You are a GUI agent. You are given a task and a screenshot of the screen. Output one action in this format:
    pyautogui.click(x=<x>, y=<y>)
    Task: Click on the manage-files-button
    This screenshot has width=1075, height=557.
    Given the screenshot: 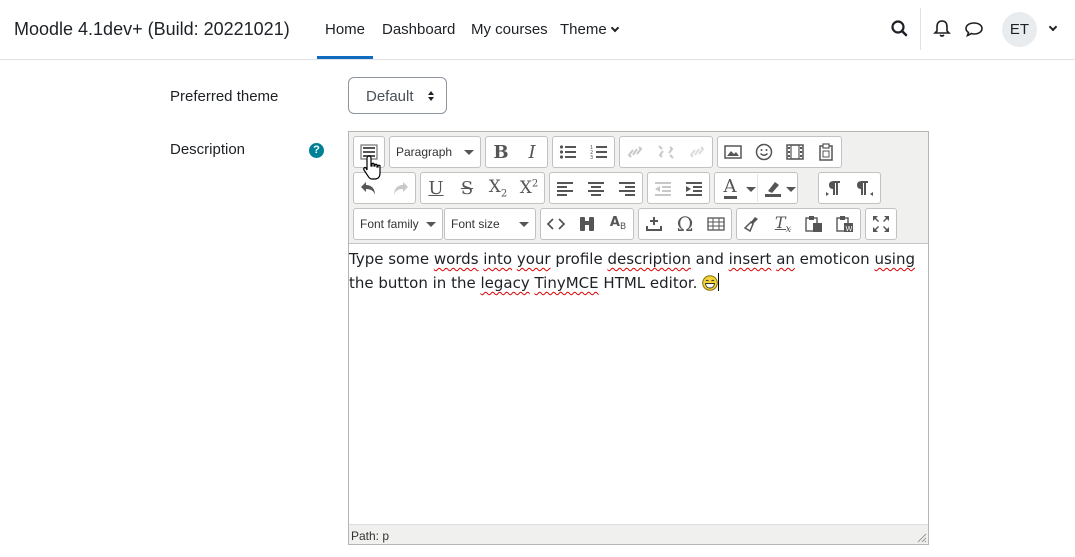 What is the action you would take?
    pyautogui.click(x=826, y=152)
    